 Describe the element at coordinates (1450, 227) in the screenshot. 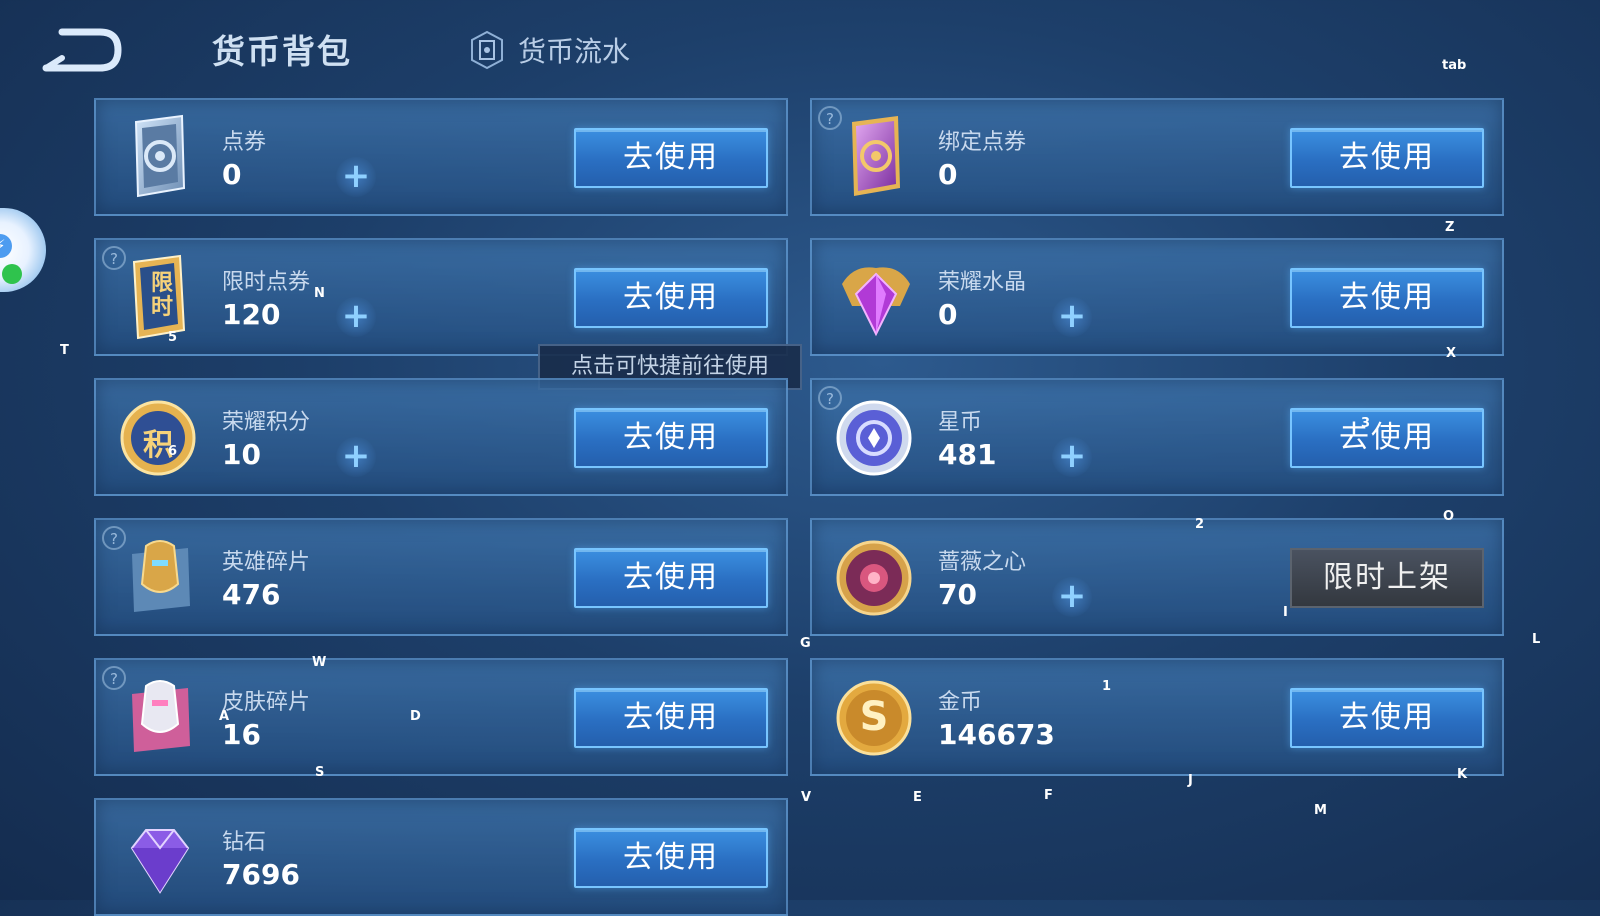

I see `key-hint: Z` at that location.